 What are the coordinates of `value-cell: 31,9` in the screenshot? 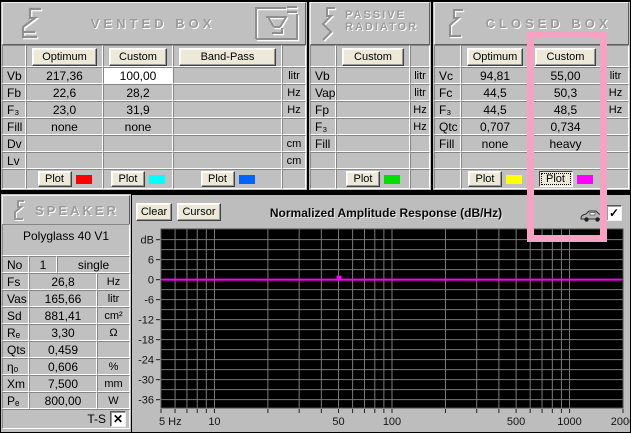 It's located at (138, 109).